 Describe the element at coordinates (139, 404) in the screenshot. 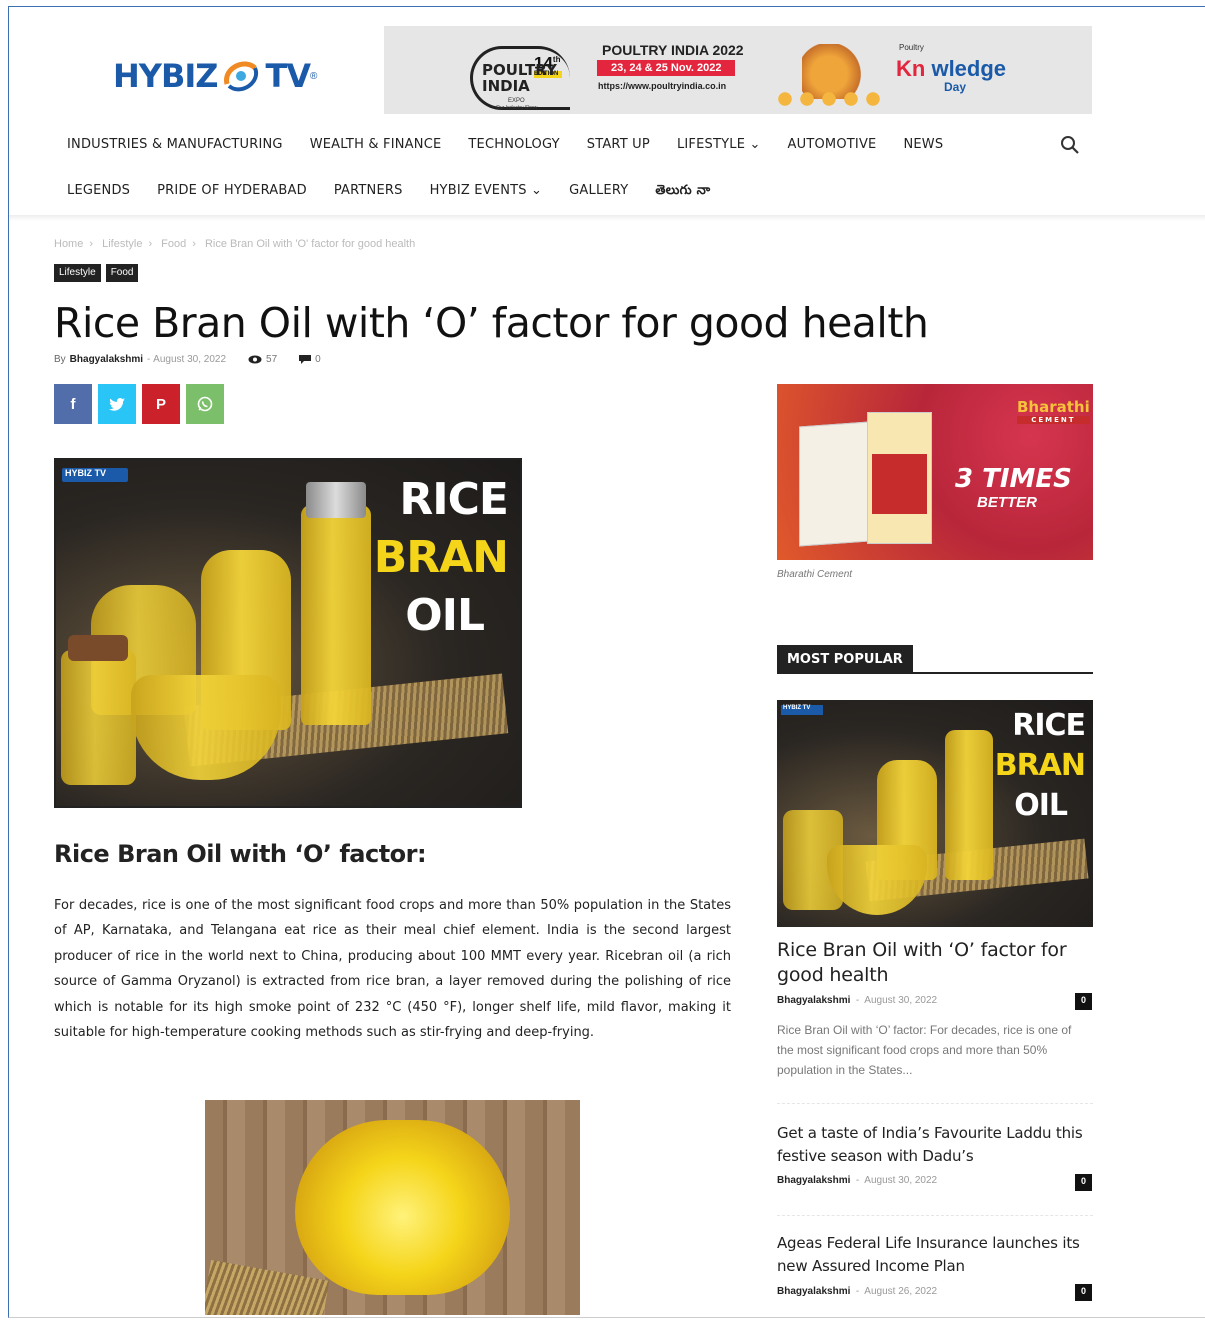

I see `share-buttons: f P` at that location.